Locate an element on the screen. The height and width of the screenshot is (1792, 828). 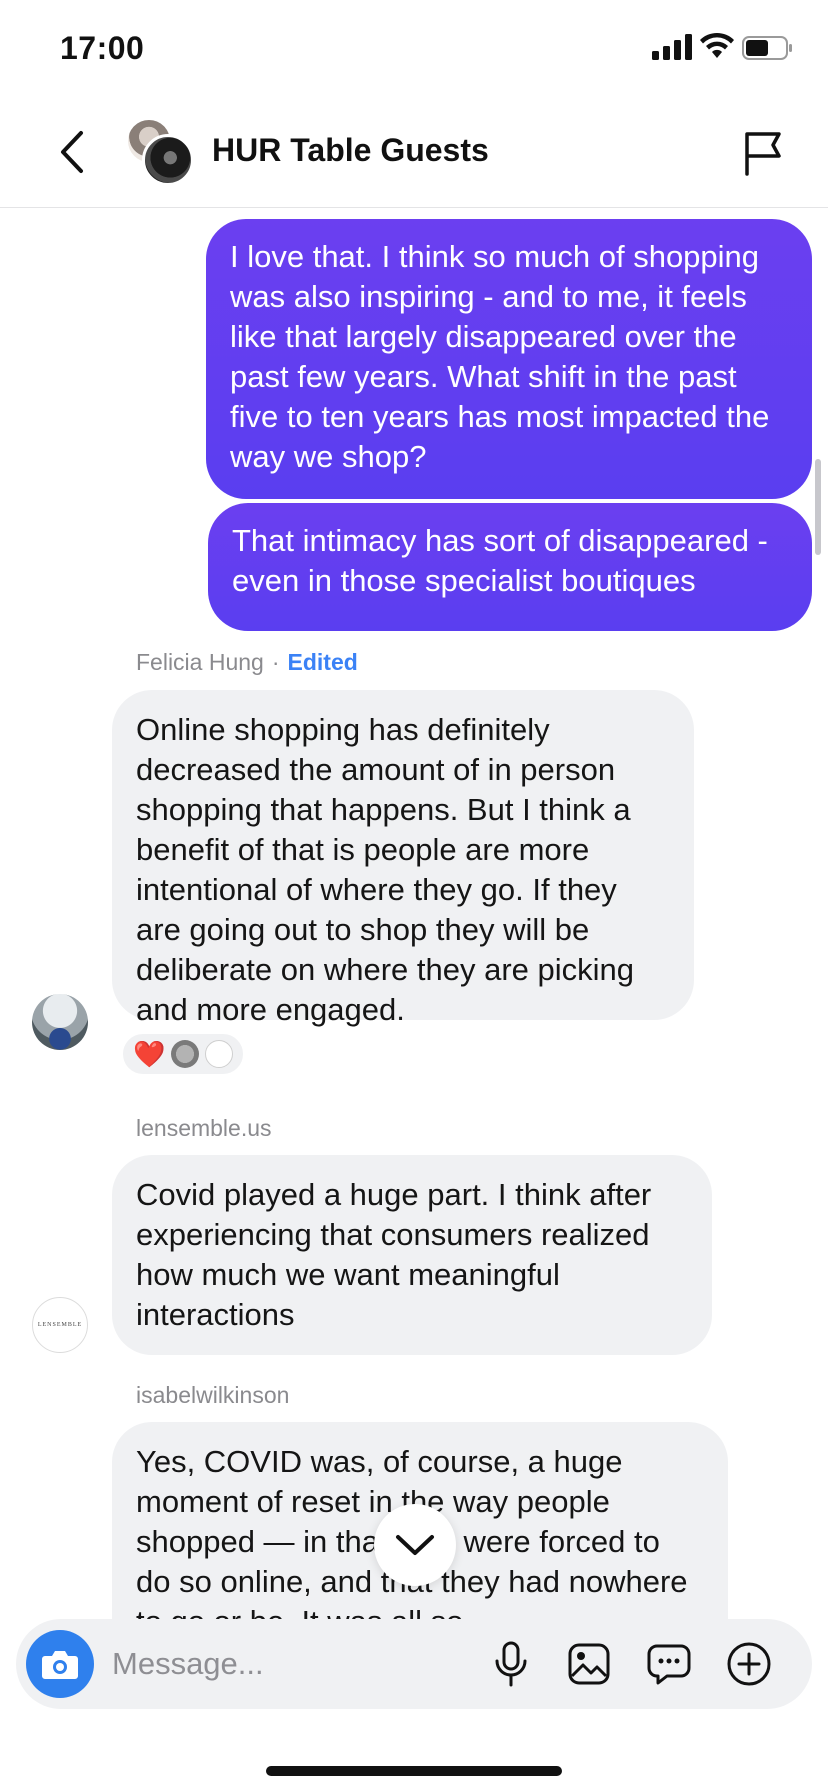
edited-label: Edited is located at coordinates (323, 662).